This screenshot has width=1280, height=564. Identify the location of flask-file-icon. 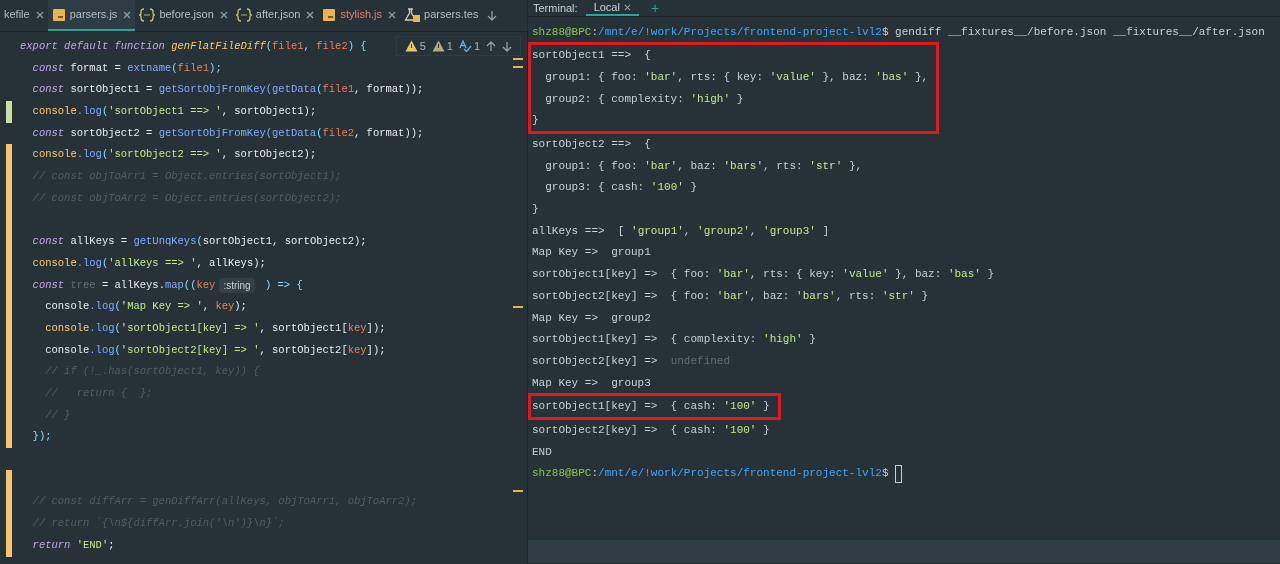
(412, 14).